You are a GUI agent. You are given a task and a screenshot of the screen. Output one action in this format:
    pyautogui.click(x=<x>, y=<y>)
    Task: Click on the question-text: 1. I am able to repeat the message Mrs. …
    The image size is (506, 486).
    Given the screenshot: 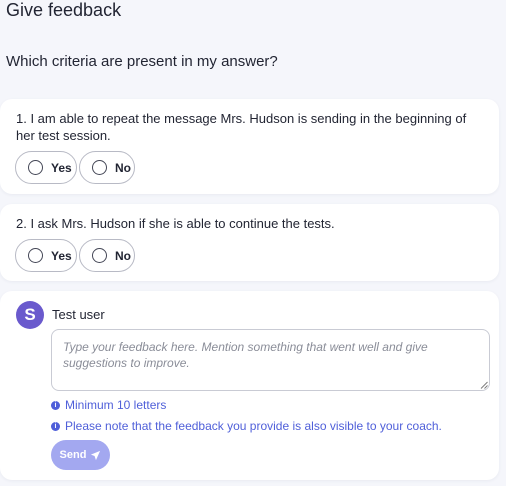 What is the action you would take?
    pyautogui.click(x=241, y=127)
    